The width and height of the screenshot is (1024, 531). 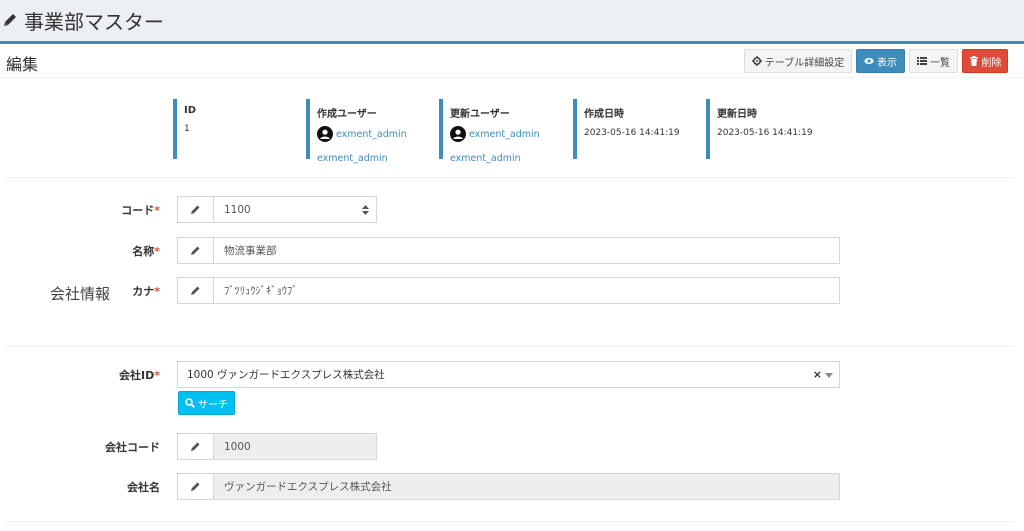 What do you see at coordinates (187, 129) in the screenshot?
I see `info-id-value: 1` at bounding box center [187, 129].